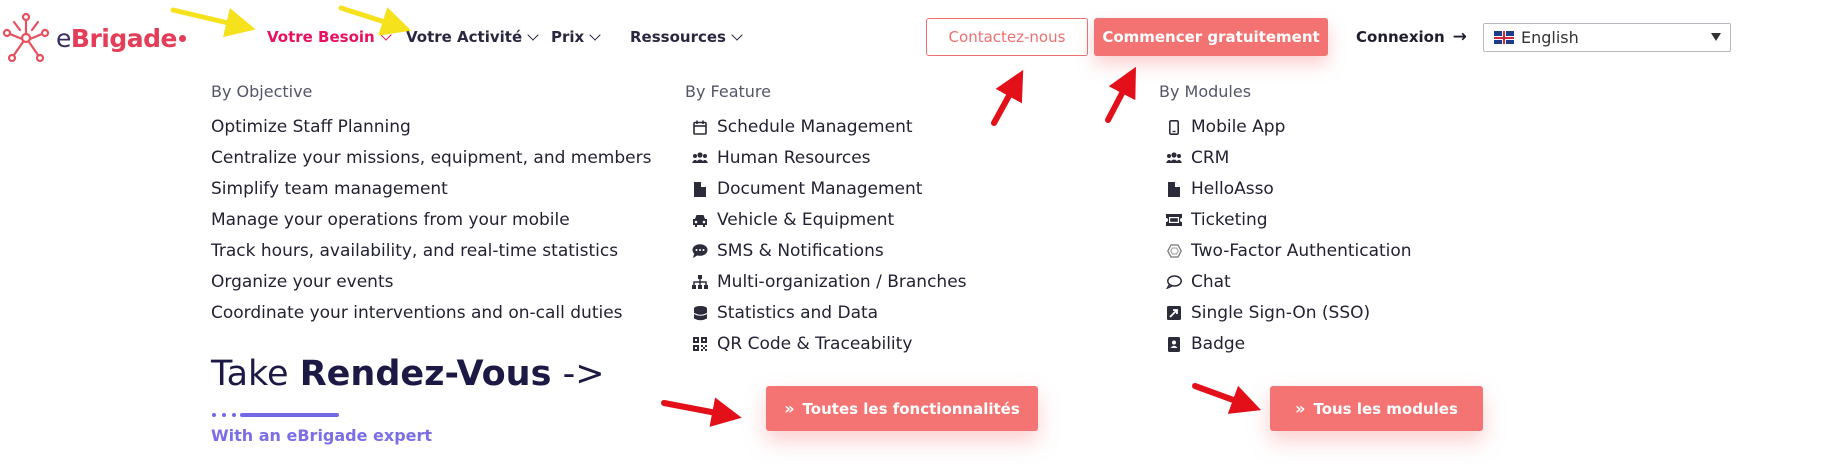 This screenshot has height=466, width=1830. I want to click on feature-item: SMS & Notifications, so click(788, 251).